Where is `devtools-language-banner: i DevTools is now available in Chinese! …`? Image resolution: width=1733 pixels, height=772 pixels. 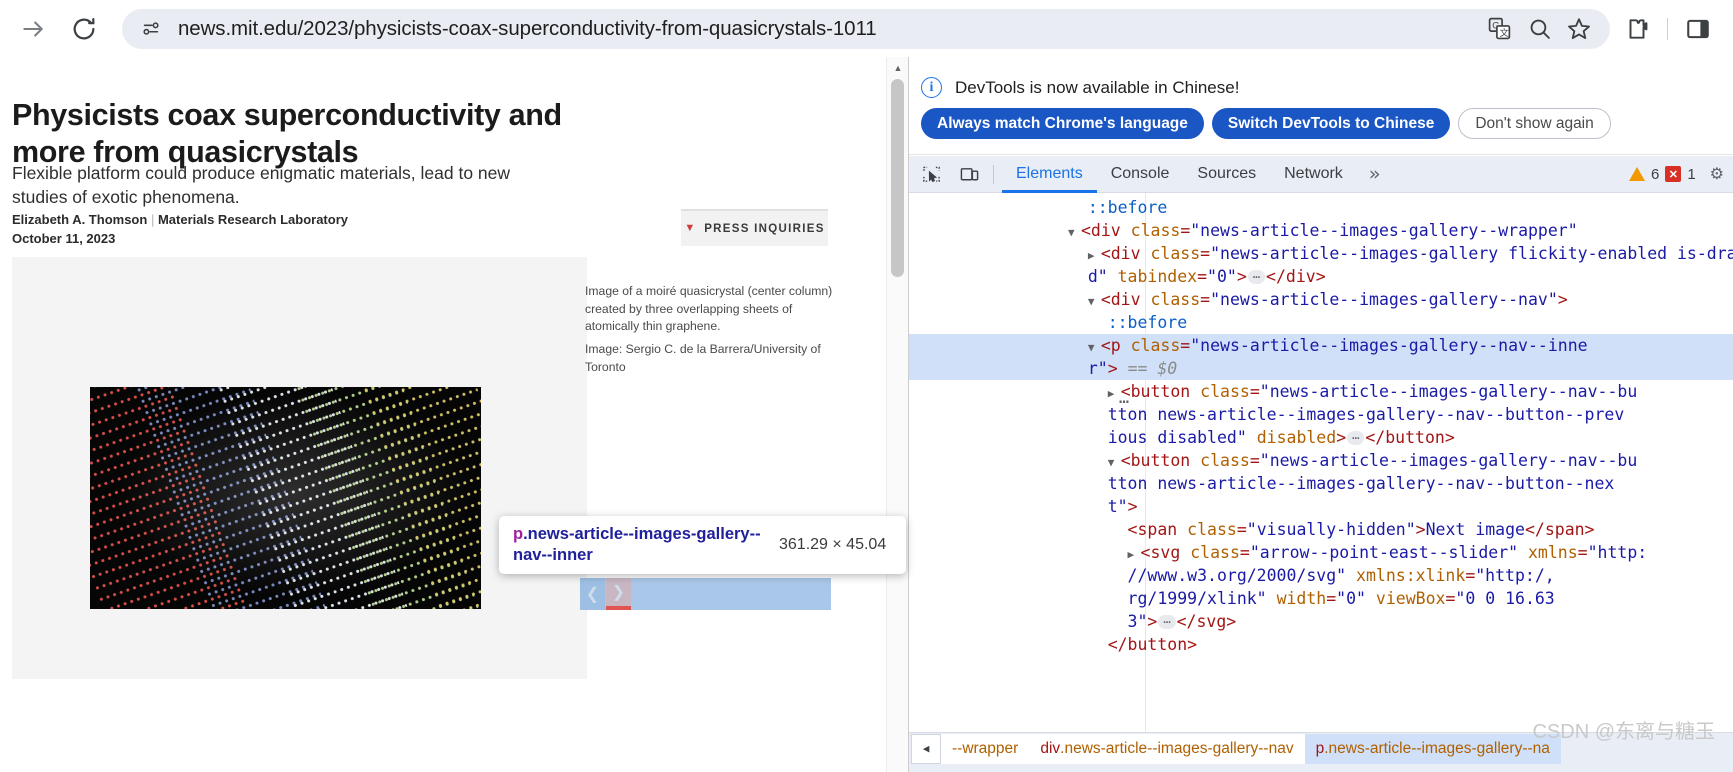 devtools-language-banner: i DevTools is now available in Chinese! … is located at coordinates (1321, 106).